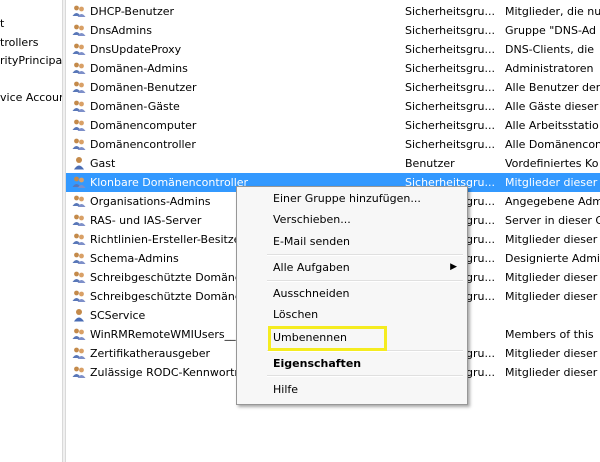  Describe the element at coordinates (31, 98) in the screenshot. I see `tree-item: vice Accour` at that location.